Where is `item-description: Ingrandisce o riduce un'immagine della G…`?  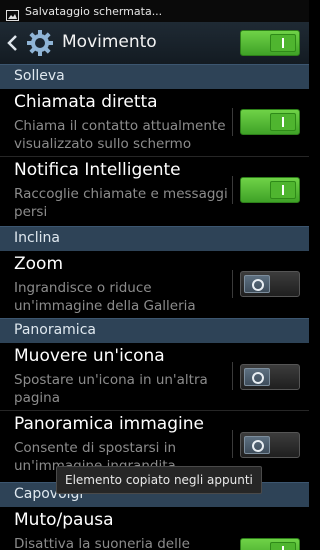 item-description: Ingrandisce o riduce un'immagine della G… is located at coordinates (105, 297).